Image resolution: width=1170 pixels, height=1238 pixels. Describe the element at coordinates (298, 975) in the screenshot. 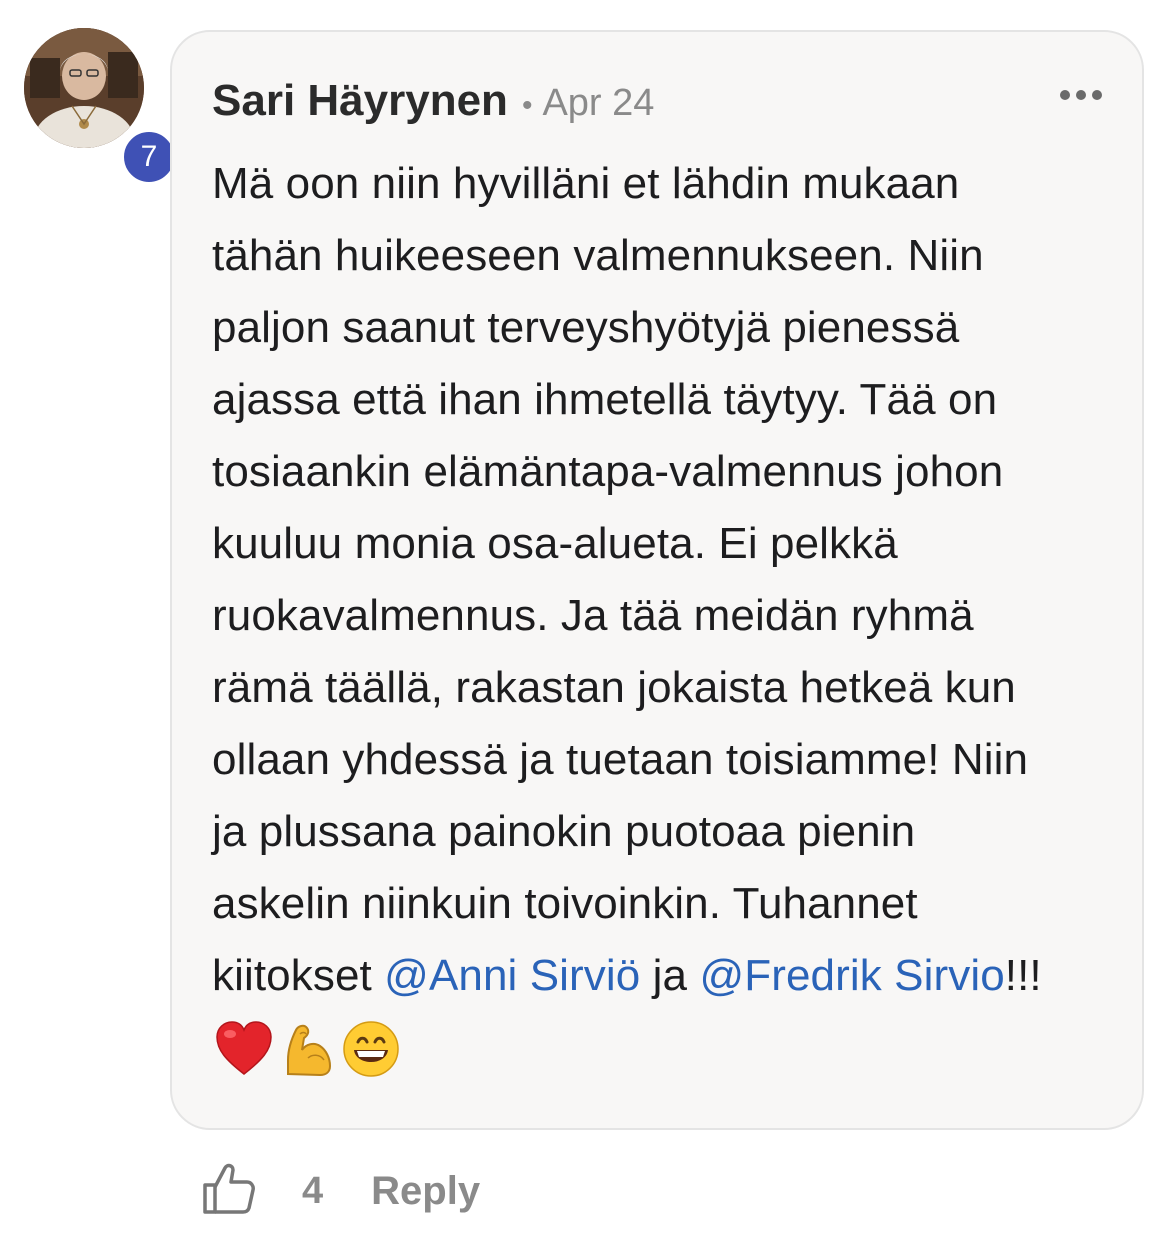

I see `text-prefix: kiitokset` at that location.